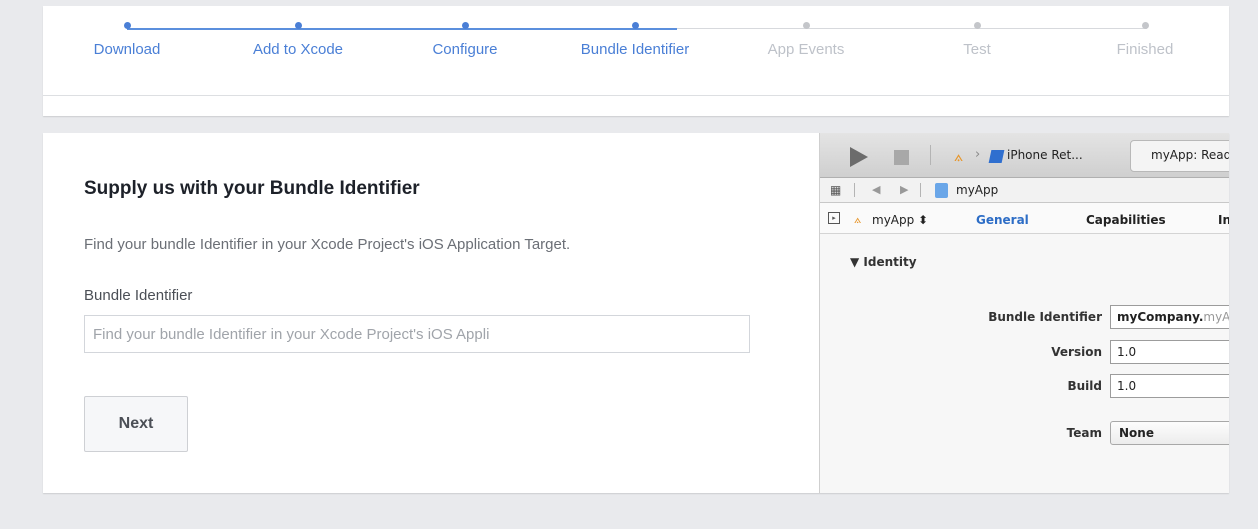  Describe the element at coordinates (1126, 220) in the screenshot. I see `tab-capabilities: Capabilities` at that location.